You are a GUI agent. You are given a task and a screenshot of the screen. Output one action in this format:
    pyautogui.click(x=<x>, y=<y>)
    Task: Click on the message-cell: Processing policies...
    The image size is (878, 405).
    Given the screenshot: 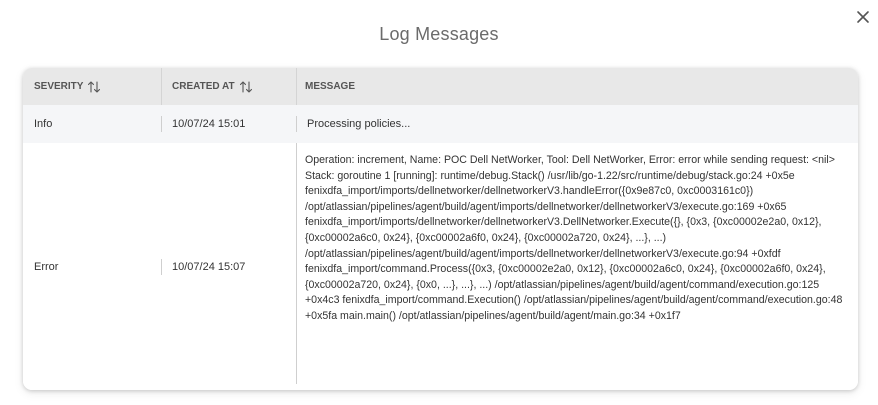 What is the action you would take?
    pyautogui.click(x=577, y=124)
    